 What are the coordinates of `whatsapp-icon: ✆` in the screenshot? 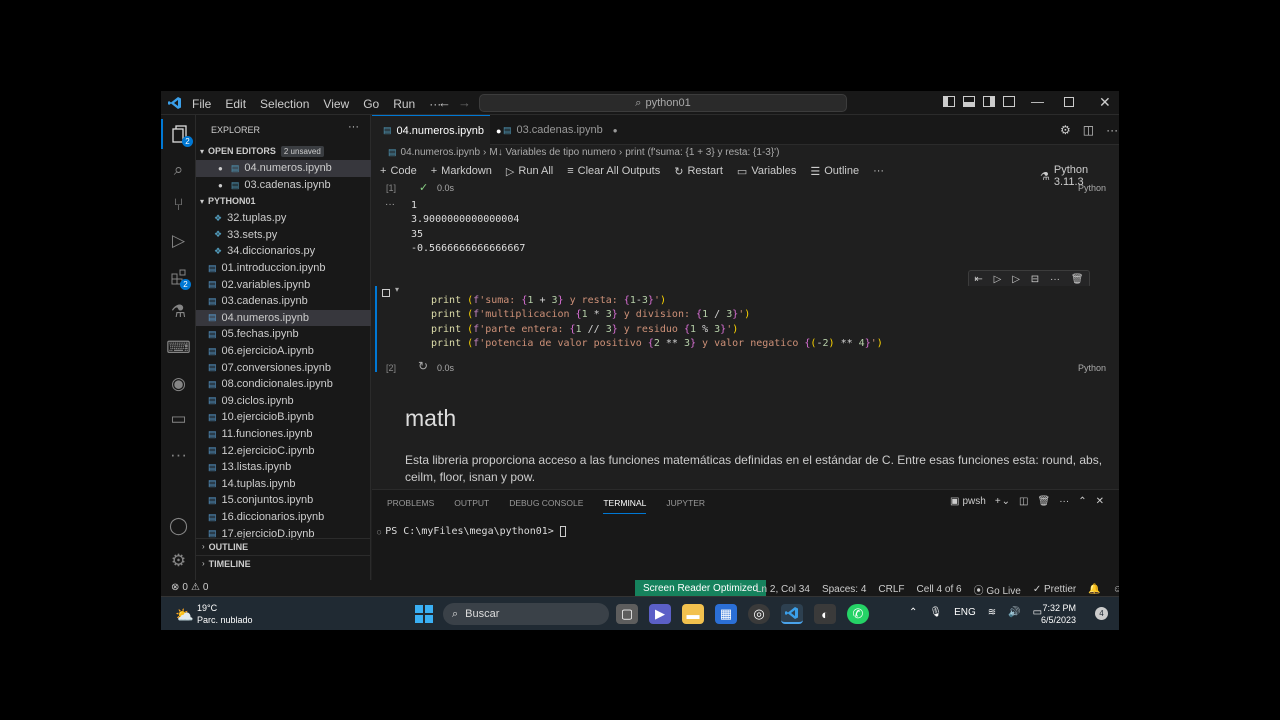 It's located at (858, 614).